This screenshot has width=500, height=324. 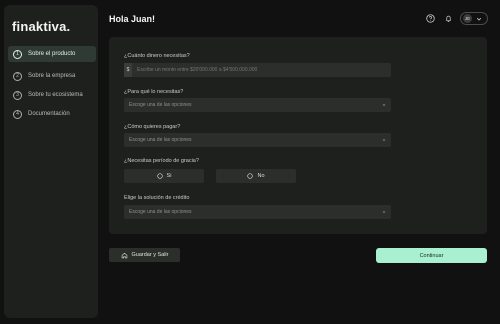 I want to click on grace-label: ¿Necesitas período de gracia?, so click(x=161, y=161).